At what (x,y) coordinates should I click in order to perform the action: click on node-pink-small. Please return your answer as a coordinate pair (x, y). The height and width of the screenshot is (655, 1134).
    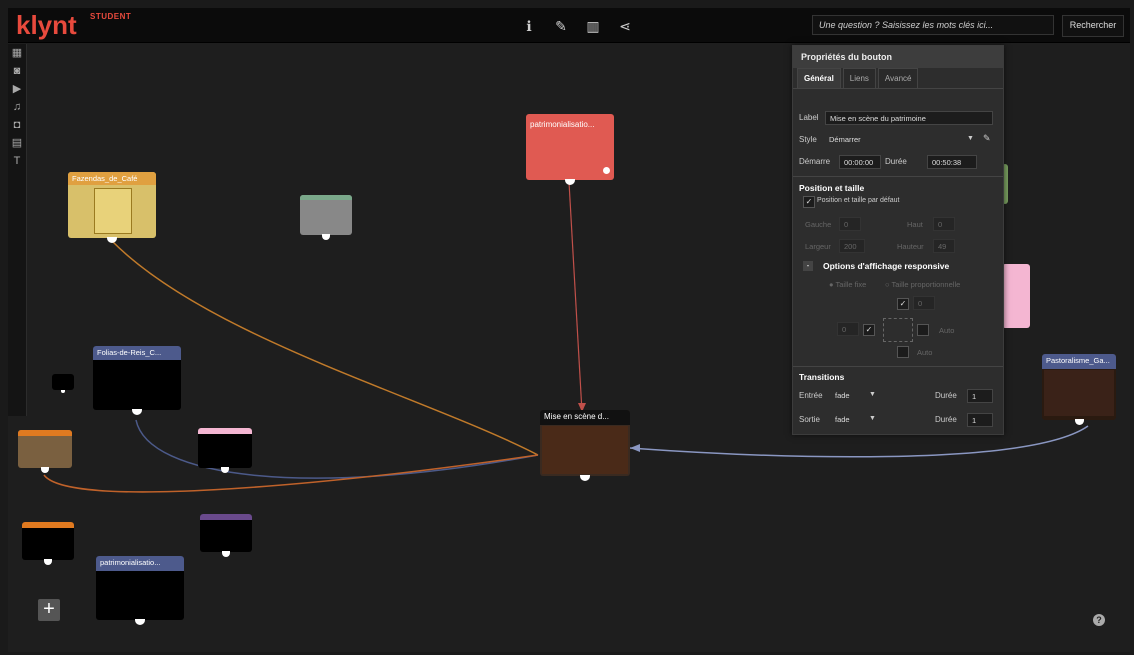
    Looking at the image, I should click on (225, 450).